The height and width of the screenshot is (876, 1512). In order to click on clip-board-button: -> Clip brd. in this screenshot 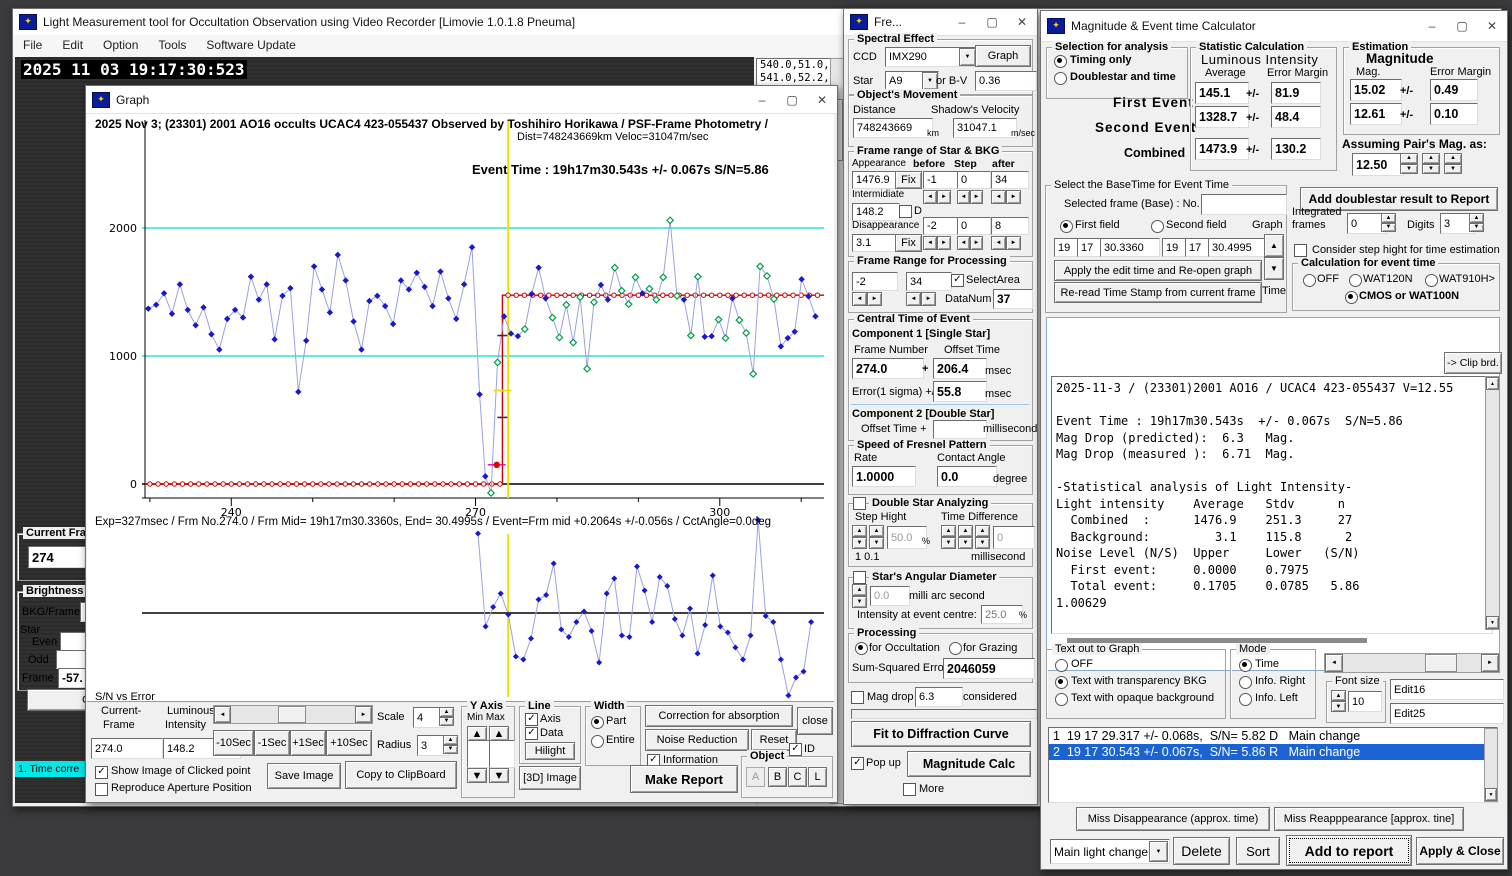, I will do `click(1473, 363)`.